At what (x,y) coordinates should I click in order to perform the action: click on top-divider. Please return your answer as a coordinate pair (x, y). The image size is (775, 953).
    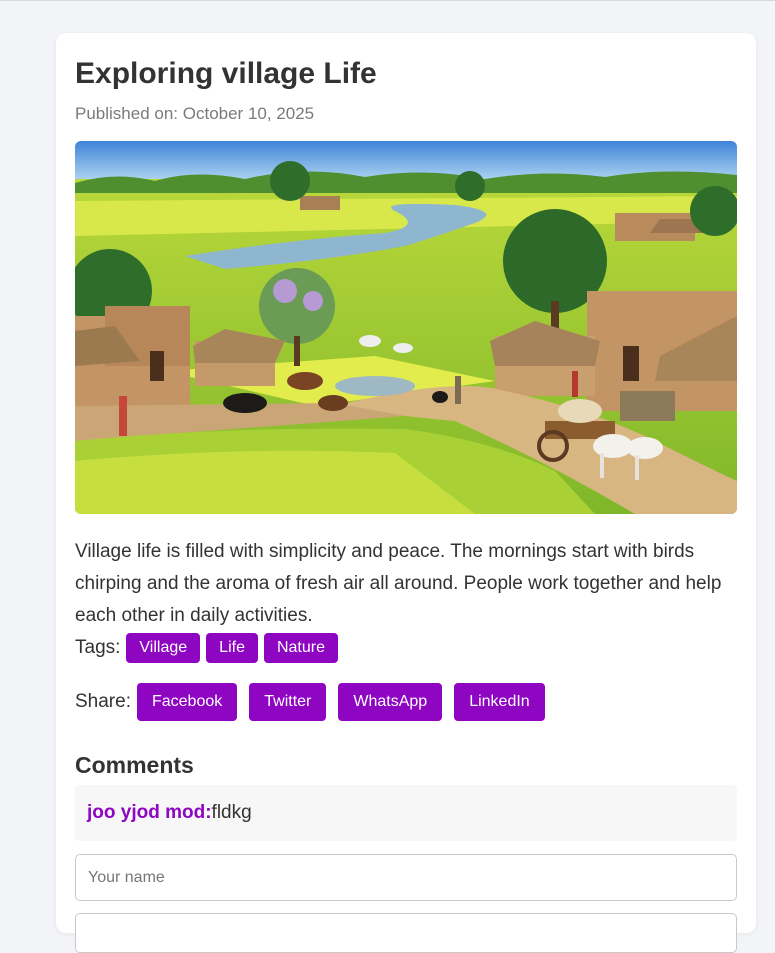
    Looking at the image, I should click on (387, 0).